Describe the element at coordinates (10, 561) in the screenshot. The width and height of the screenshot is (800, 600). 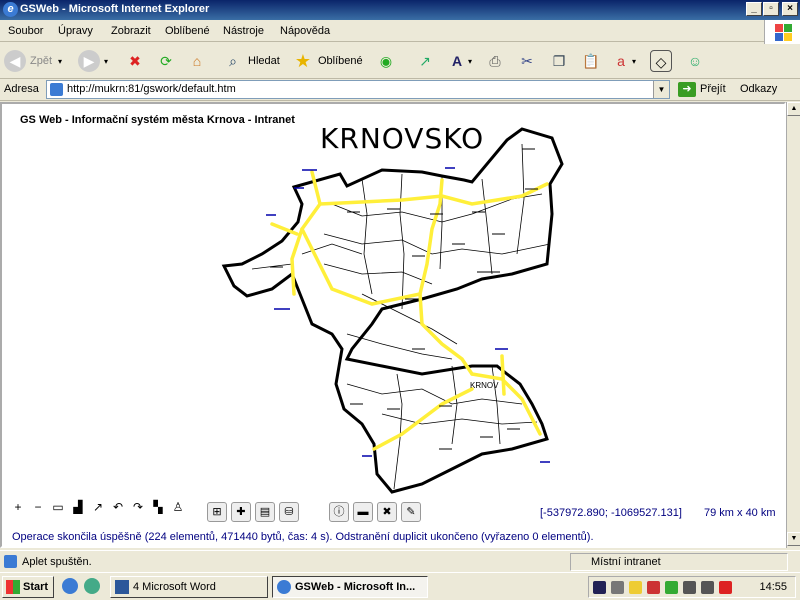
I see `page-status-icon` at that location.